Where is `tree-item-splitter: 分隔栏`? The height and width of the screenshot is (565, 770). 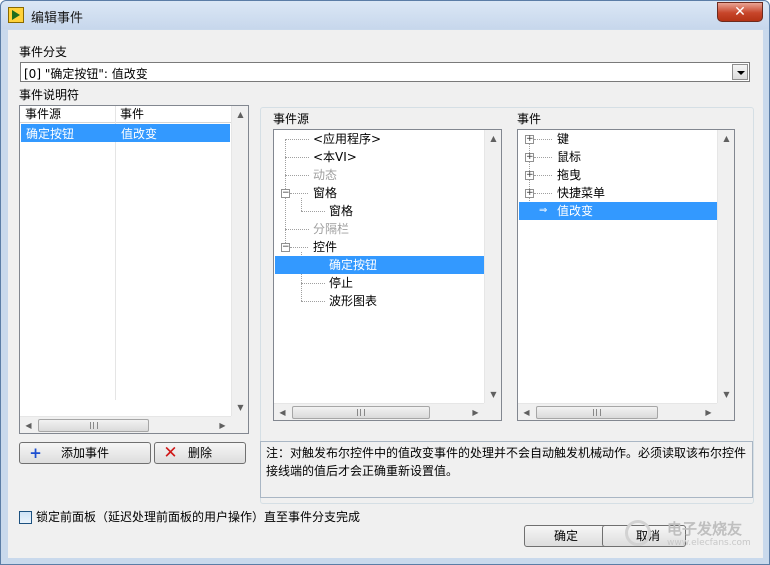 tree-item-splitter: 分隔栏 is located at coordinates (331, 229).